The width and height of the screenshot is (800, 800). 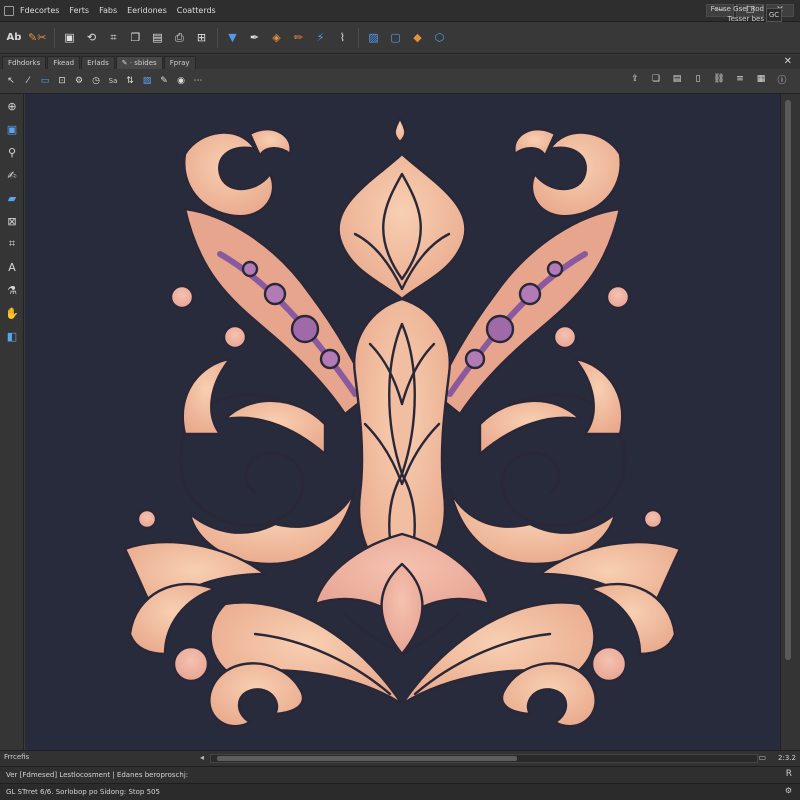 What do you see at coordinates (788, 61) in the screenshot?
I see `close-icon: ✕` at bounding box center [788, 61].